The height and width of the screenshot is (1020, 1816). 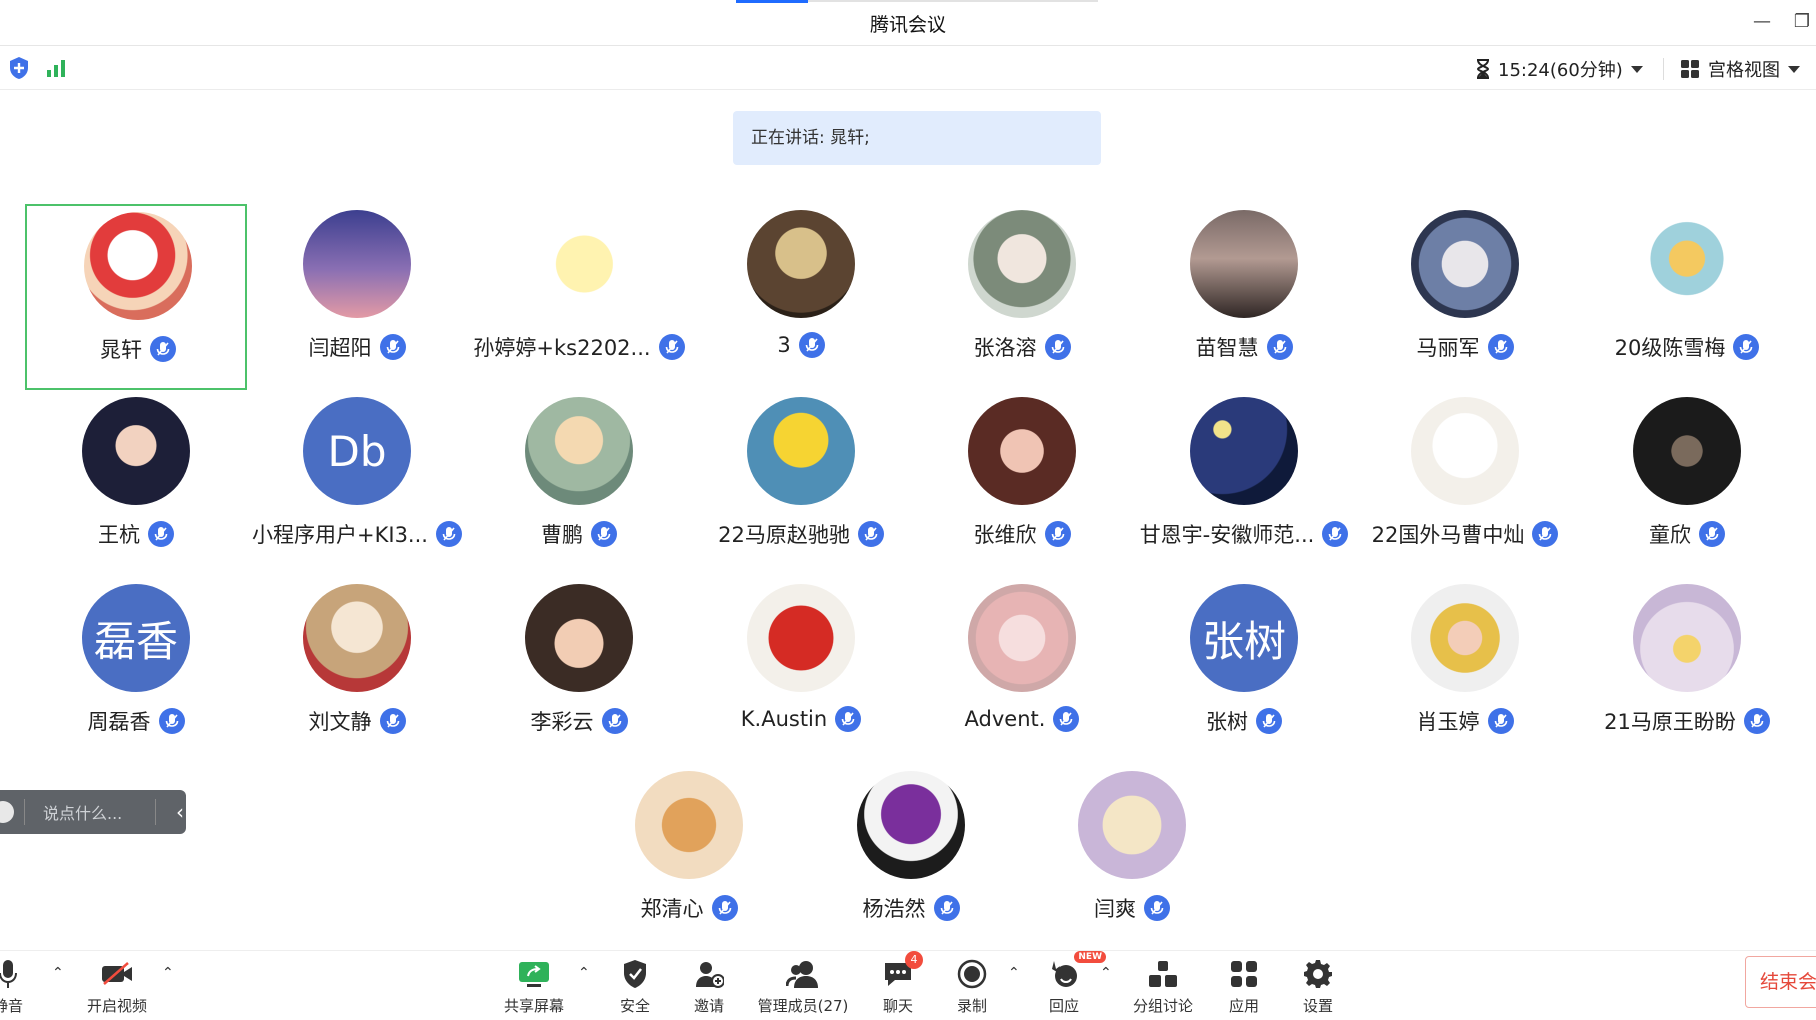 What do you see at coordinates (1005, 348) in the screenshot?
I see `participant-name: 张洛溶` at bounding box center [1005, 348].